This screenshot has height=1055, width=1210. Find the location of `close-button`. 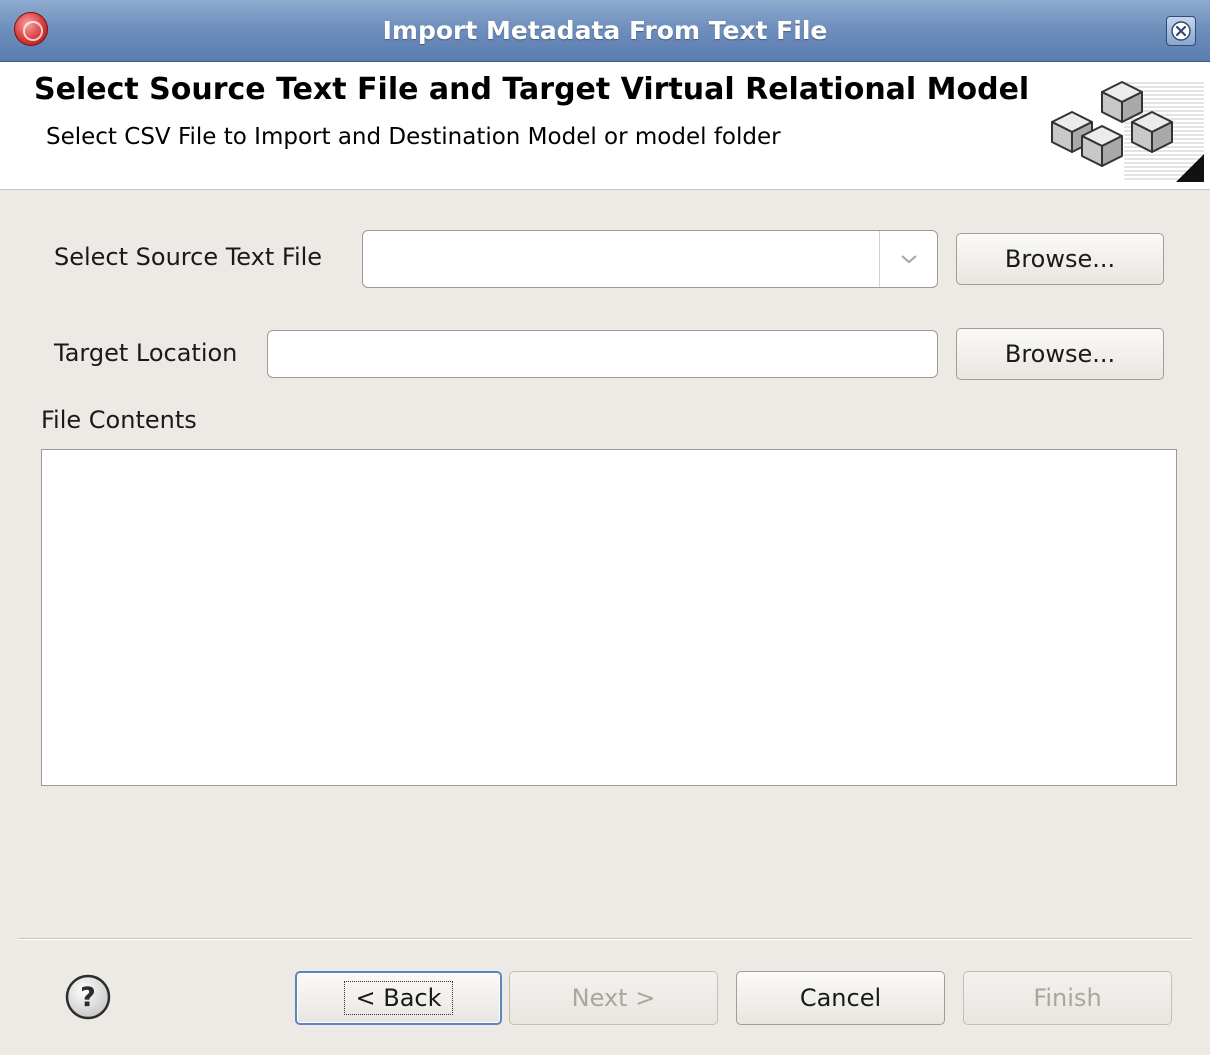

close-button is located at coordinates (1181, 31).